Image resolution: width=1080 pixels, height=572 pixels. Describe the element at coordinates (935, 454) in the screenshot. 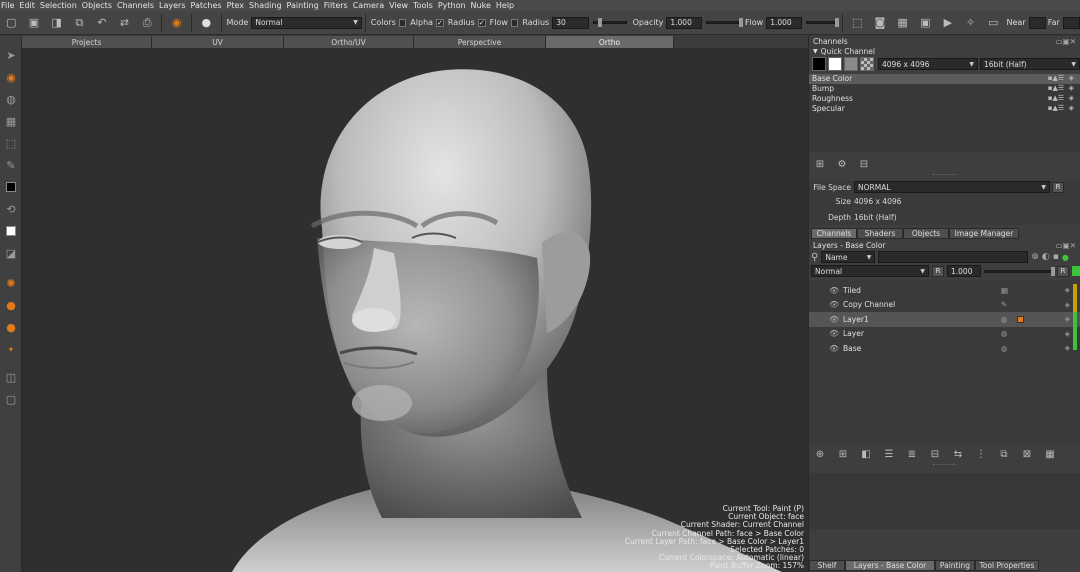

I see `layer-groups-icon: ⊟` at that location.